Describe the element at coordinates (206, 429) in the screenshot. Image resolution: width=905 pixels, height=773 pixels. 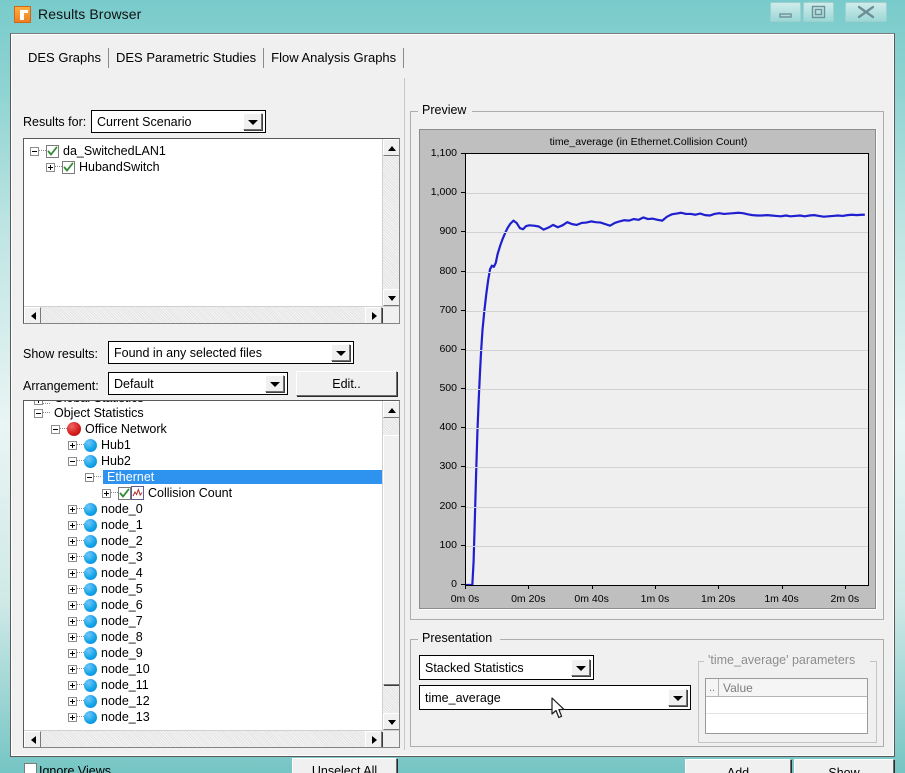
I see `tree-row: Office Network` at that location.